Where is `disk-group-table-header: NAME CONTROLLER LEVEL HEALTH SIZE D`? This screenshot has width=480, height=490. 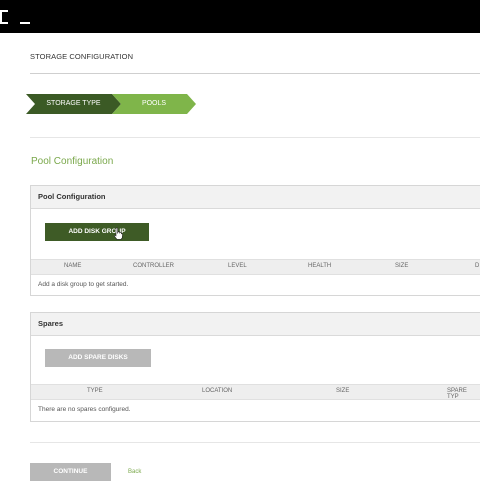
disk-group-table-header: NAME CONTROLLER LEVEL HEALTH SIZE D is located at coordinates (255, 267).